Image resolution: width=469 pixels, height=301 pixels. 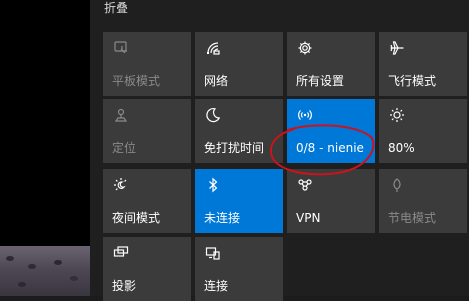 What do you see at coordinates (213, 253) in the screenshot?
I see `connect-icon` at bounding box center [213, 253].